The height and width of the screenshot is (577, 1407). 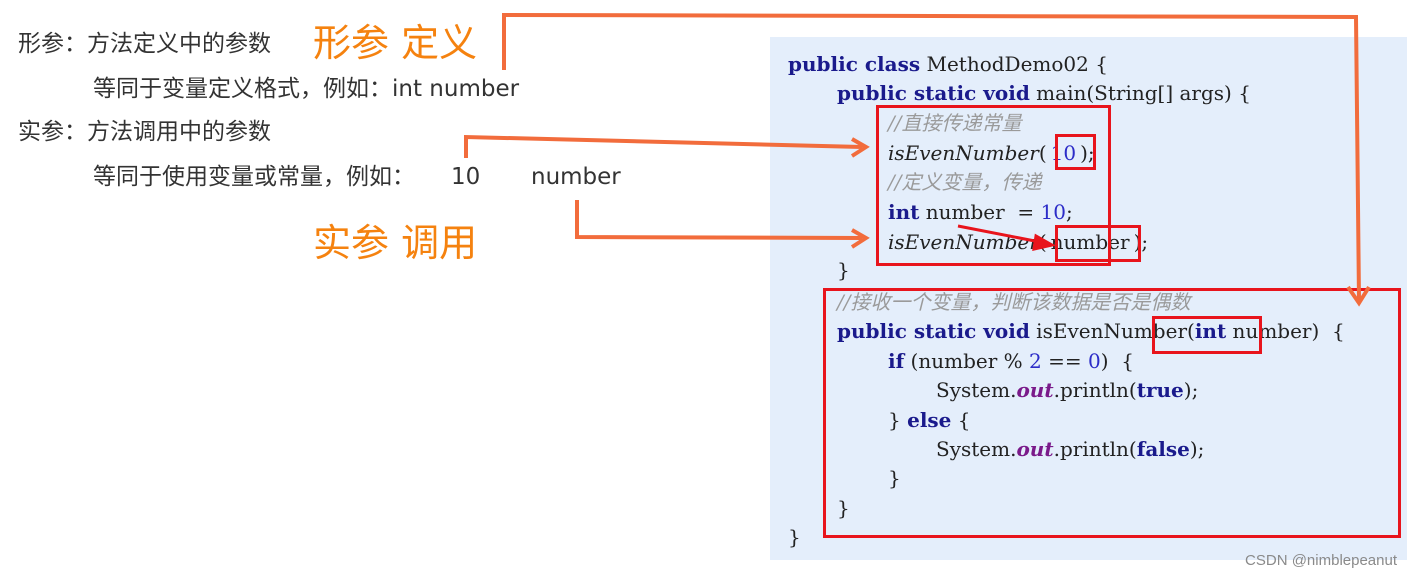 I want to click on variable-pass-arrow, so click(x=1007, y=237).